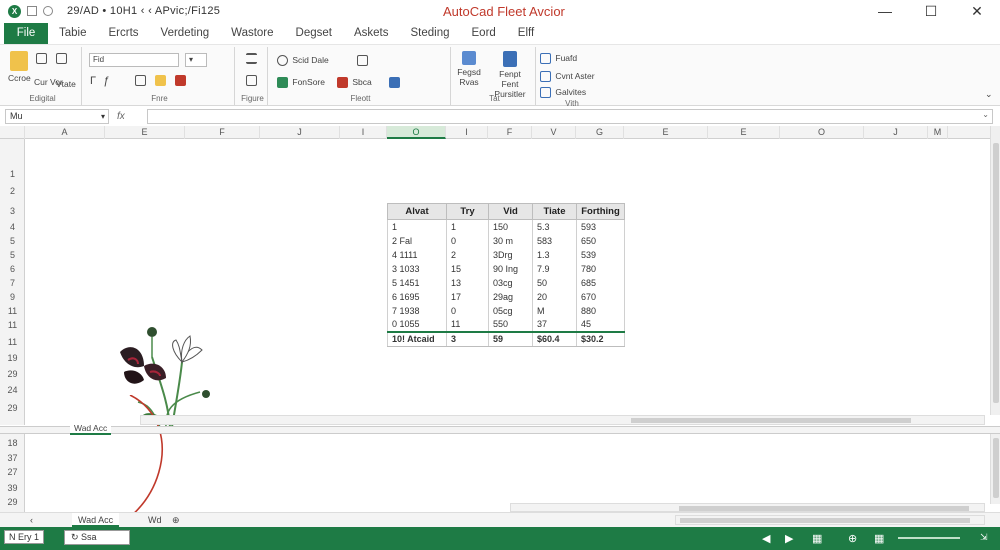  I want to click on tab-verdeting: Verdeting, so click(185, 33).